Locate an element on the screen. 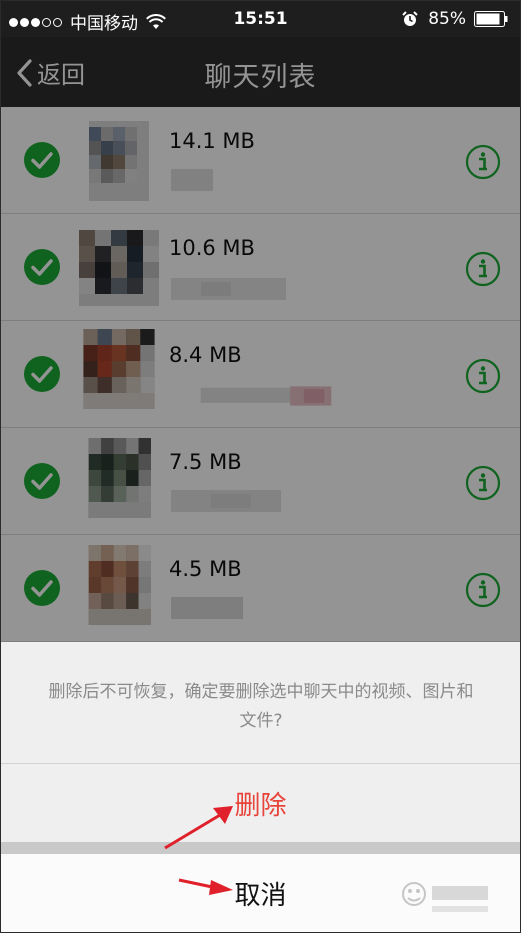  battery-icon is located at coordinates (491, 19).